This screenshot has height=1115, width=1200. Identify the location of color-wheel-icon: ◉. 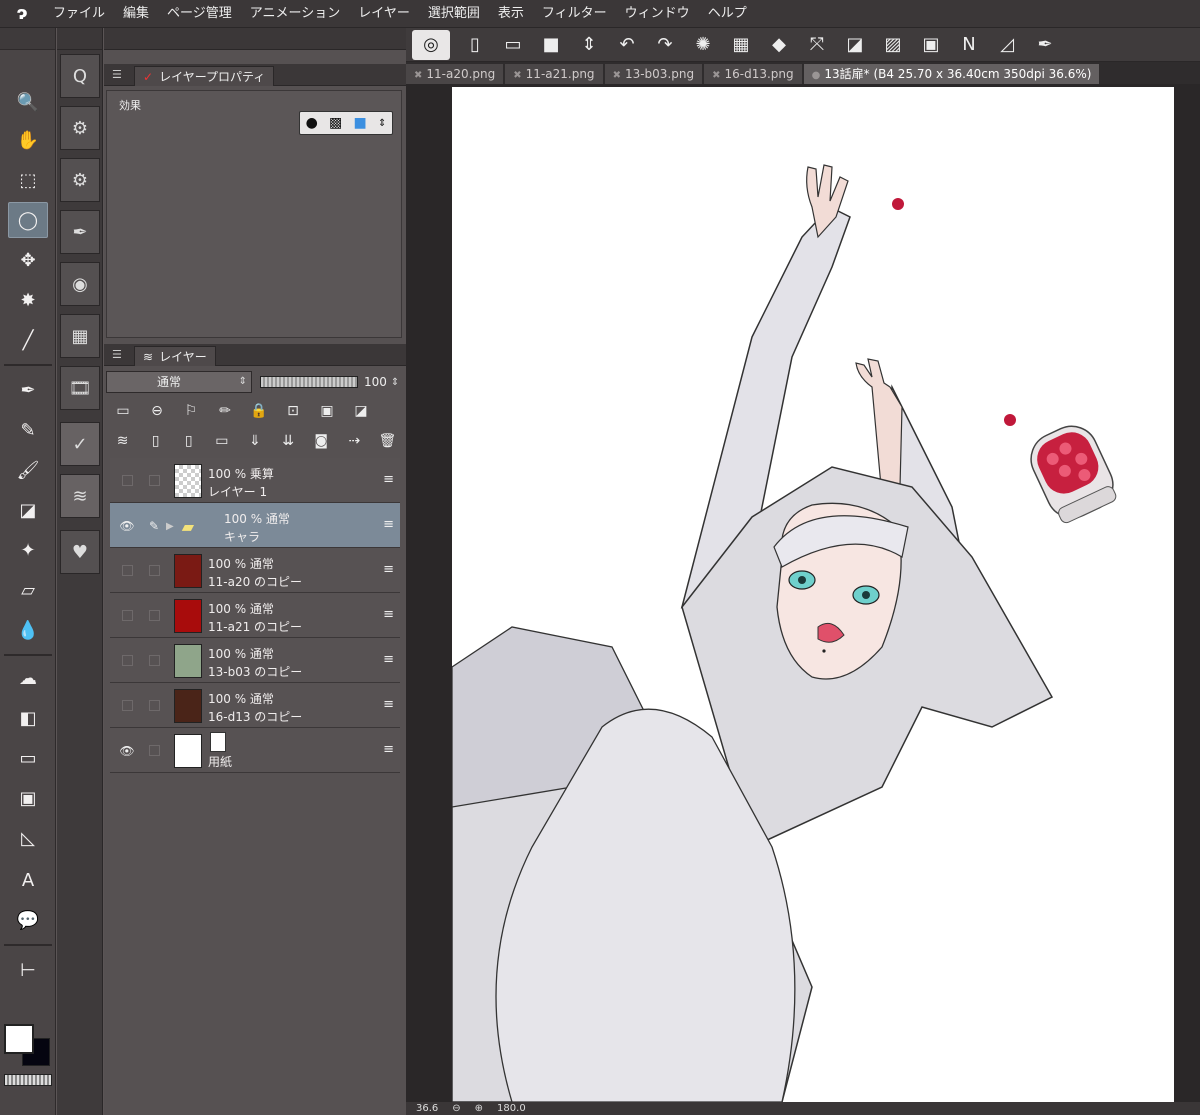
(80, 284).